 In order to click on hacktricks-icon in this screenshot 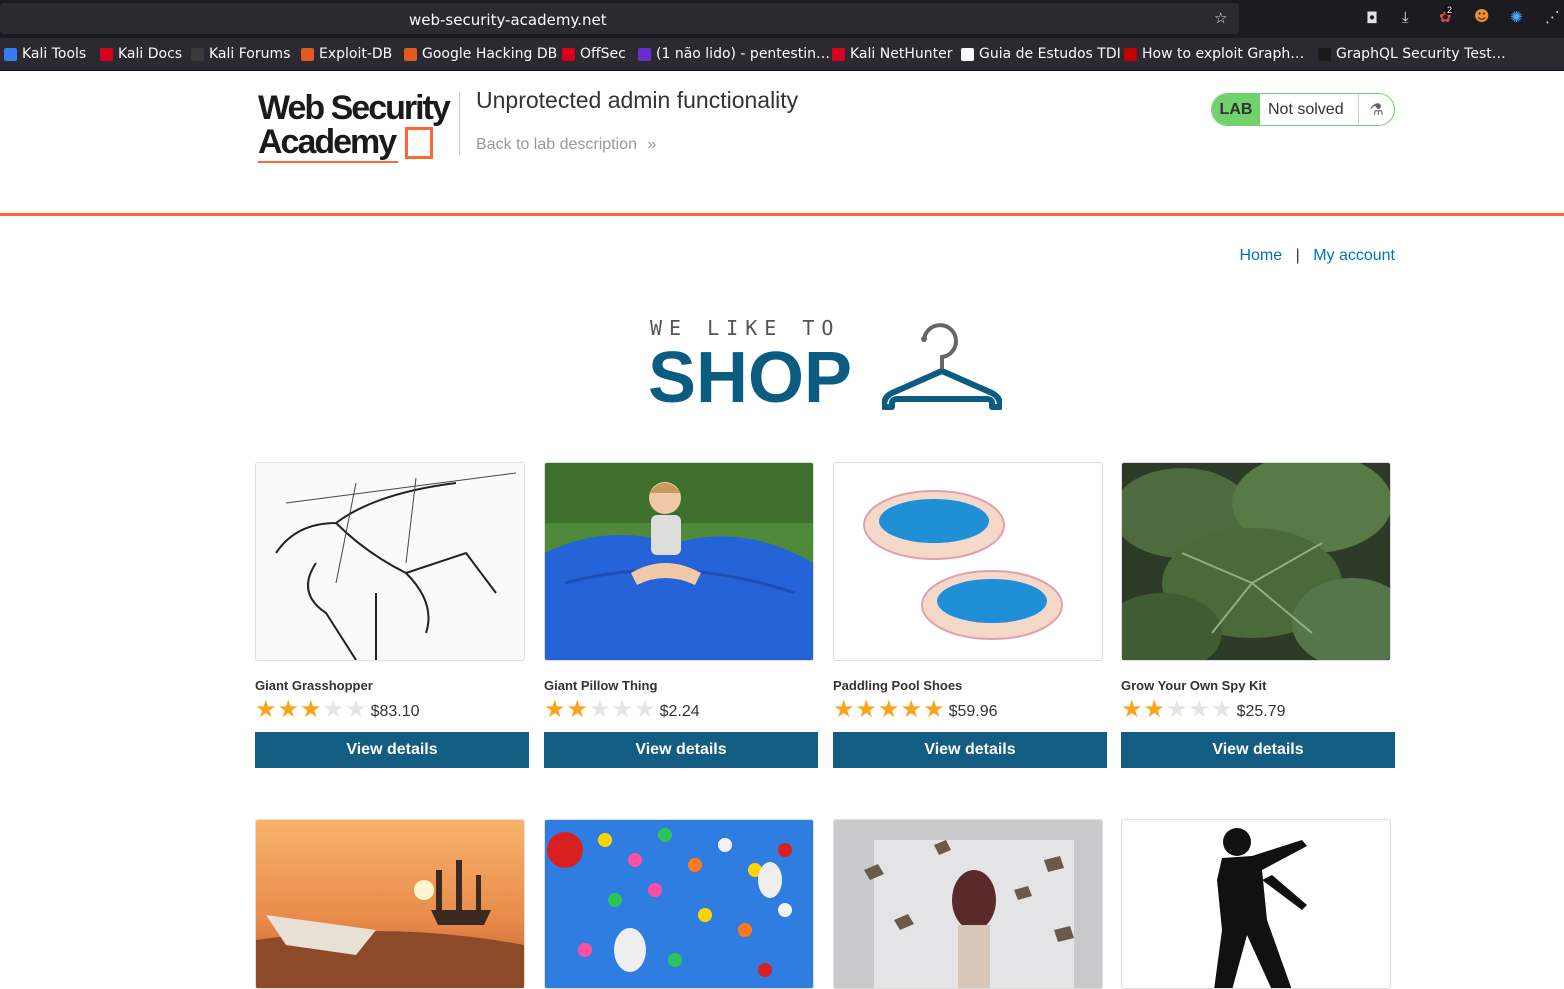, I will do `click(1130, 54)`.